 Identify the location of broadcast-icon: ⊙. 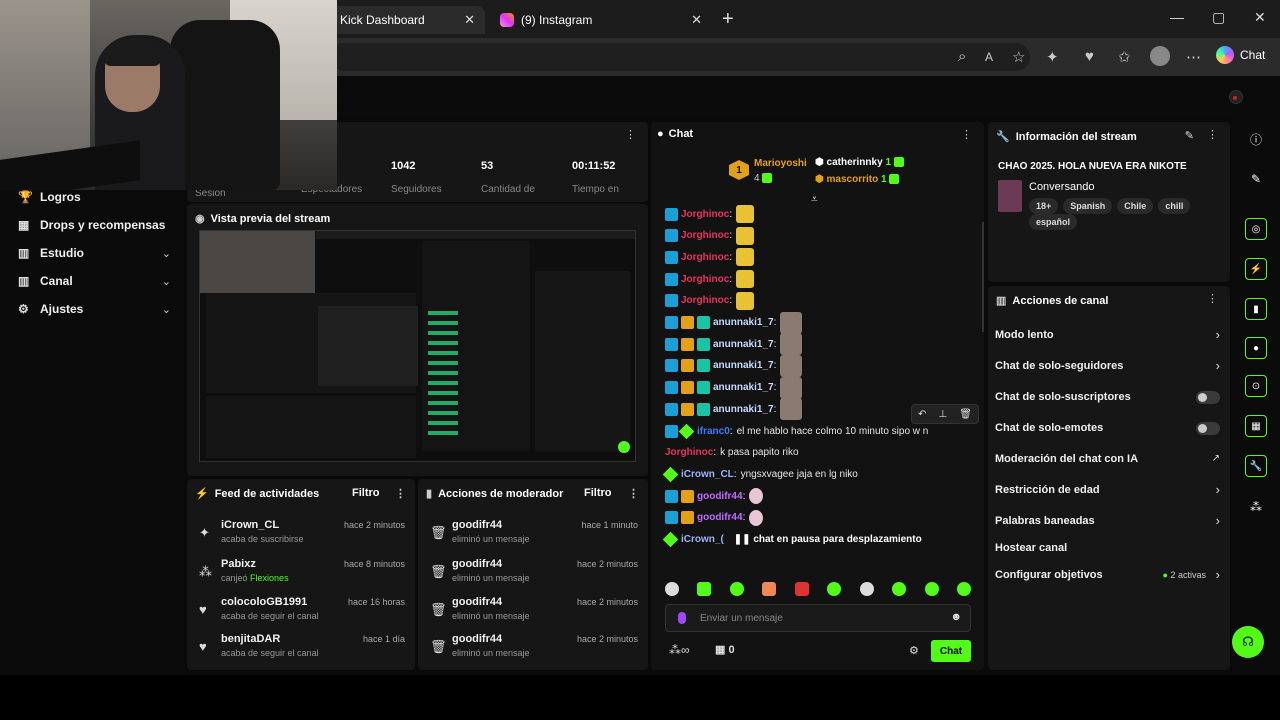
(1256, 386).